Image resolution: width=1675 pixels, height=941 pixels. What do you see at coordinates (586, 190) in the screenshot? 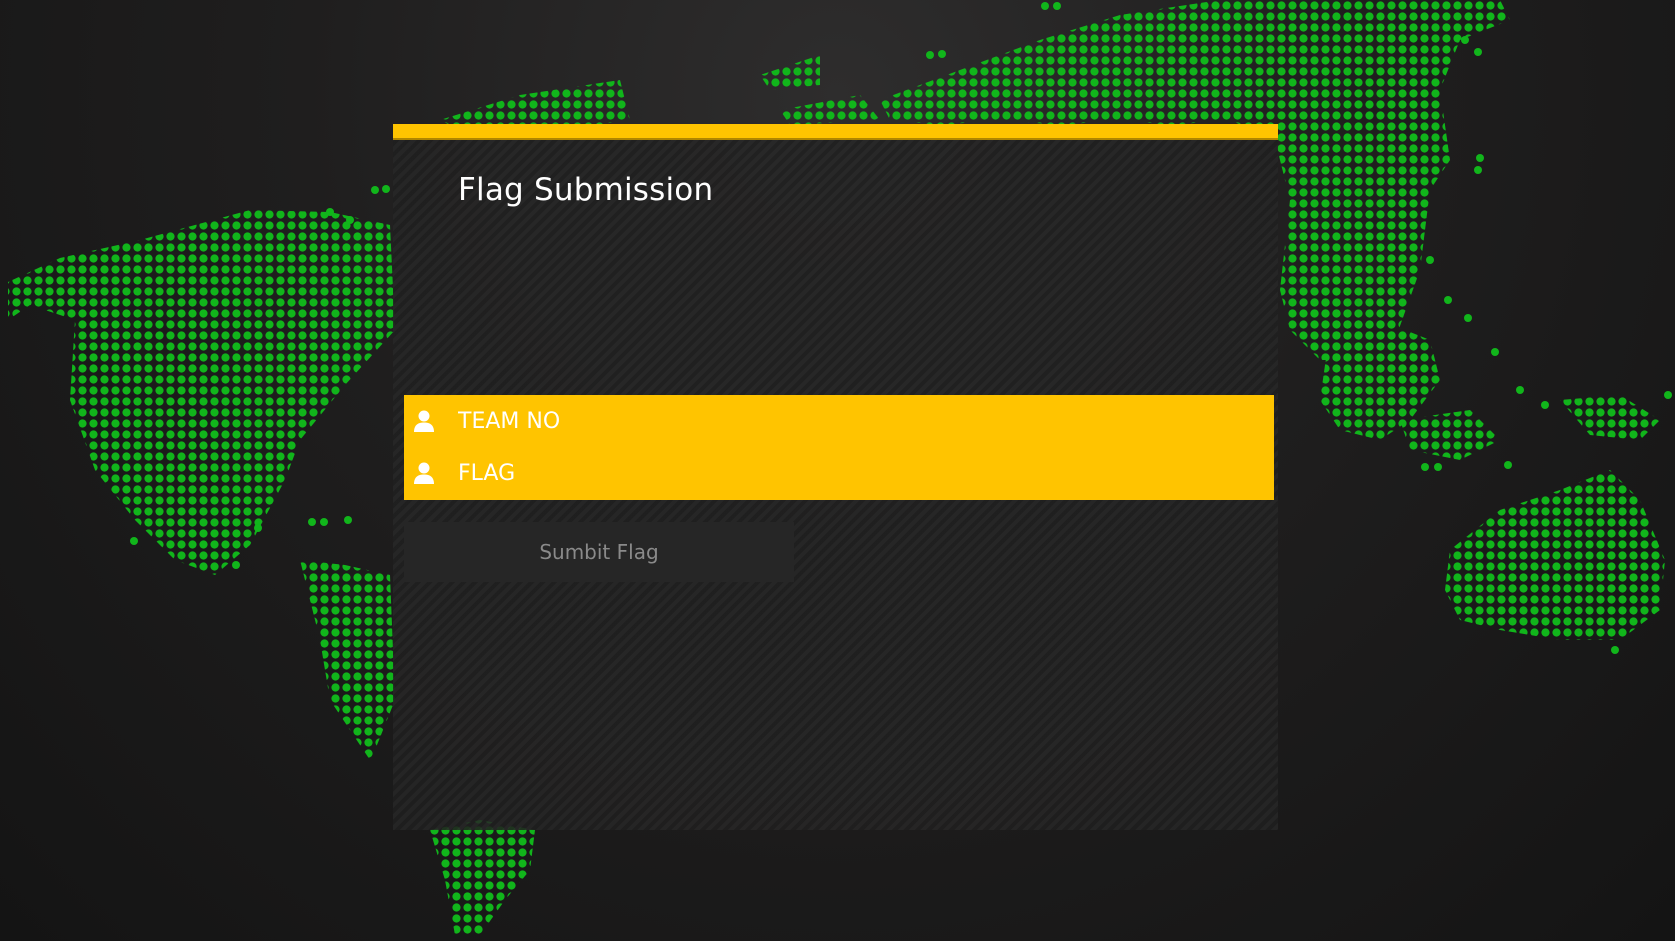
I see `page-title: Flag Submission` at bounding box center [586, 190].